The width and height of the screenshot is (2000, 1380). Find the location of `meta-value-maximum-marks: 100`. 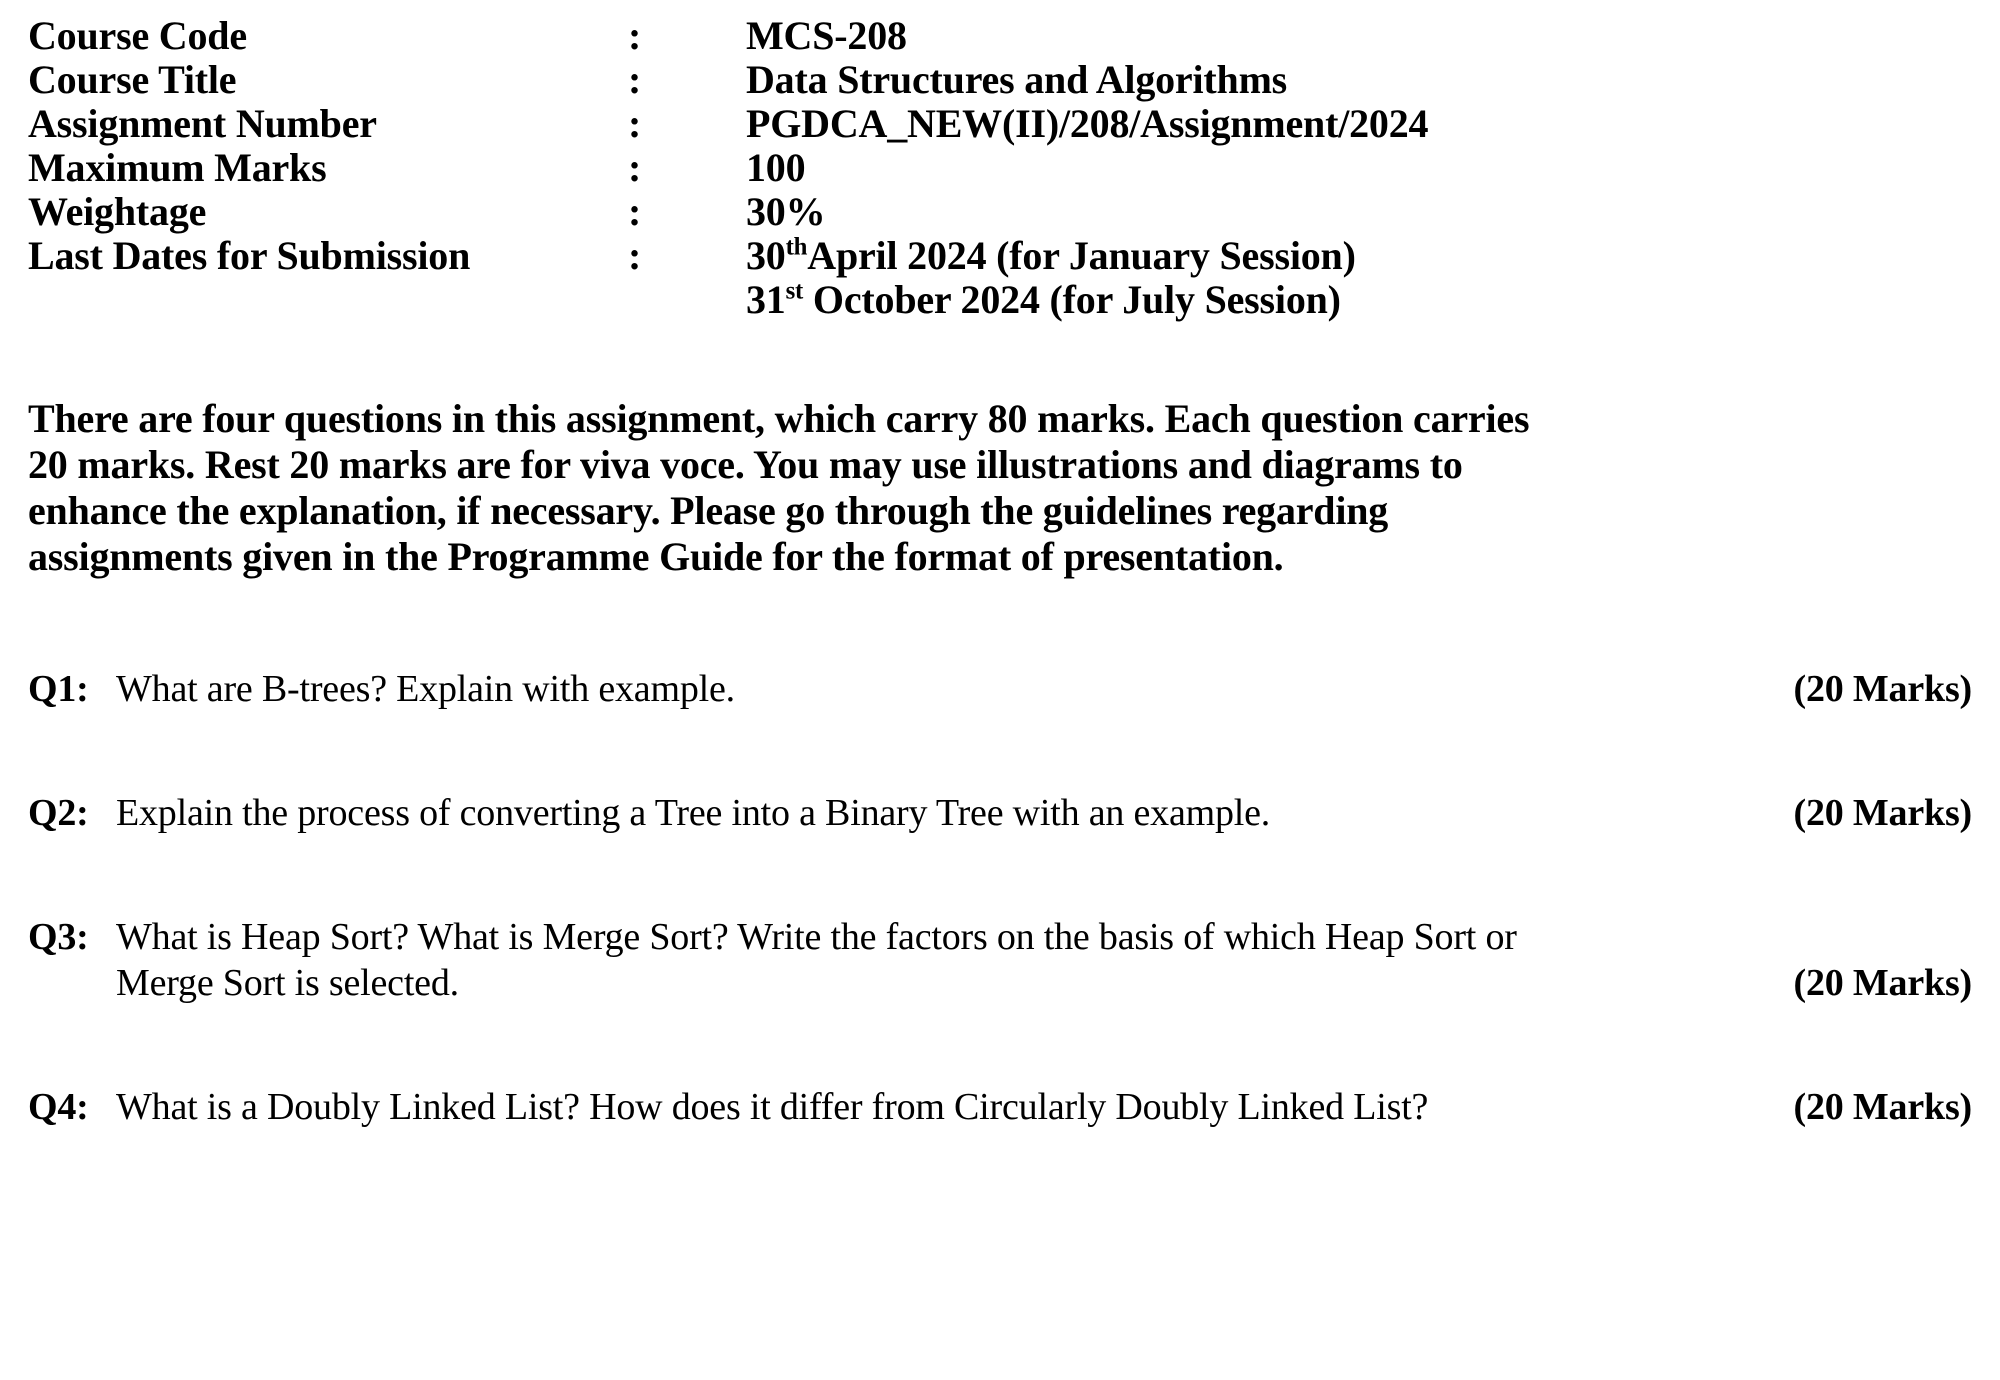

meta-value-maximum-marks: 100 is located at coordinates (776, 167).